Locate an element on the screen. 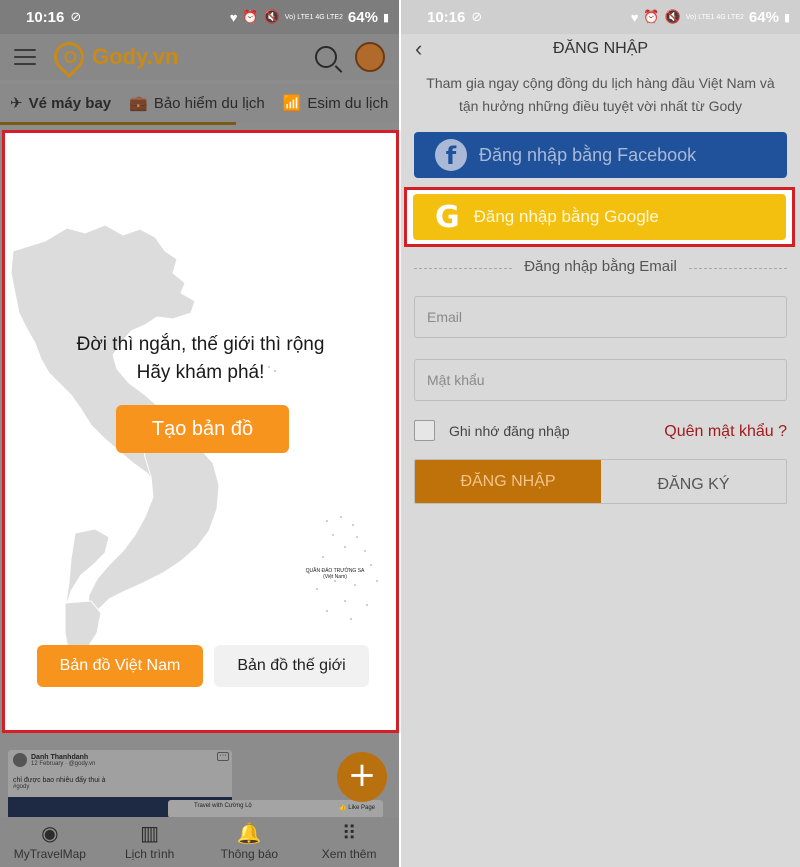 This screenshot has width=800, height=867. nav-itinerary: ▥ Lịch trình is located at coordinates (150, 842).